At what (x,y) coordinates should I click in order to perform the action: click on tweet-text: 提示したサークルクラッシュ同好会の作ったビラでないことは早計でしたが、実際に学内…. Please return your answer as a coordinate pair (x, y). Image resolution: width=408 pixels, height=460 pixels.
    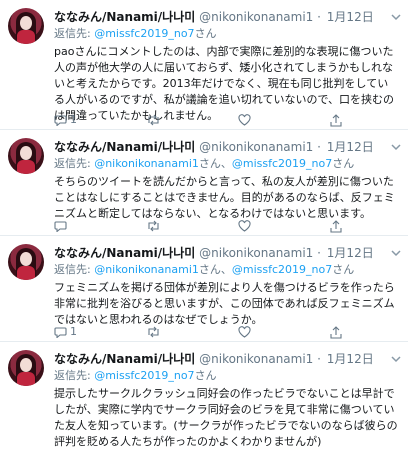
    Looking at the image, I should click on (226, 417).